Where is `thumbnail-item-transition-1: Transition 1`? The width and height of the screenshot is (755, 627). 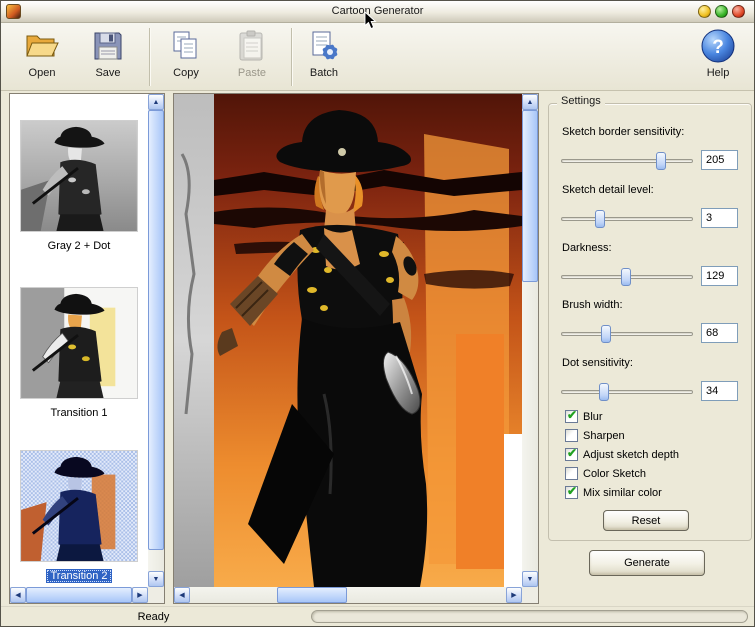 thumbnail-item-transition-1: Transition 1 is located at coordinates (79, 353).